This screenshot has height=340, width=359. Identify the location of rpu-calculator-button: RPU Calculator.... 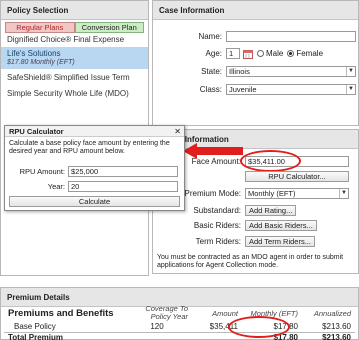
(297, 176).